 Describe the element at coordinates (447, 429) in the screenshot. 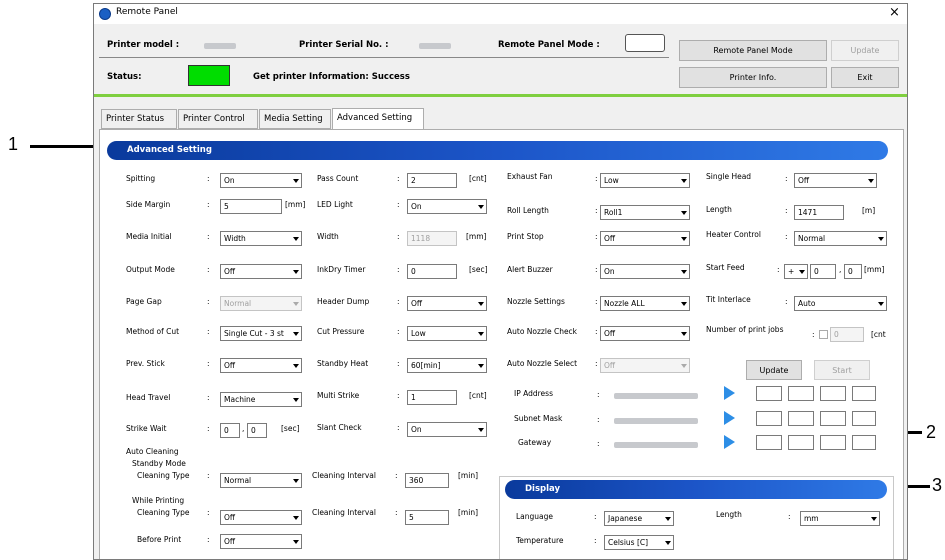

I see `slant-check-dropdown: On` at that location.